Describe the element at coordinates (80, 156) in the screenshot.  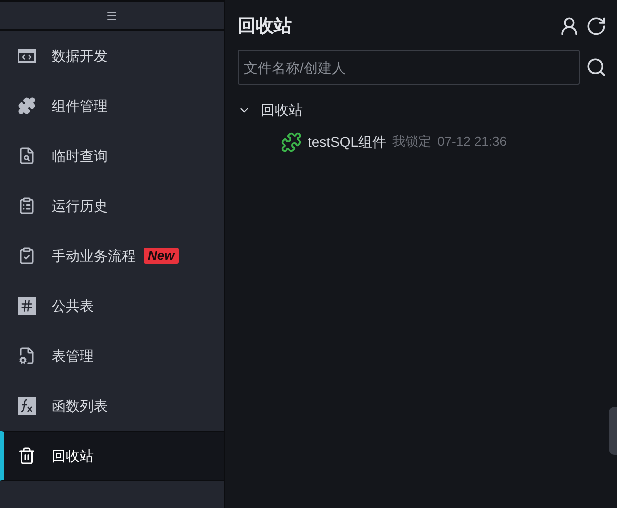
I see `sidebar-label: 临时查询` at that location.